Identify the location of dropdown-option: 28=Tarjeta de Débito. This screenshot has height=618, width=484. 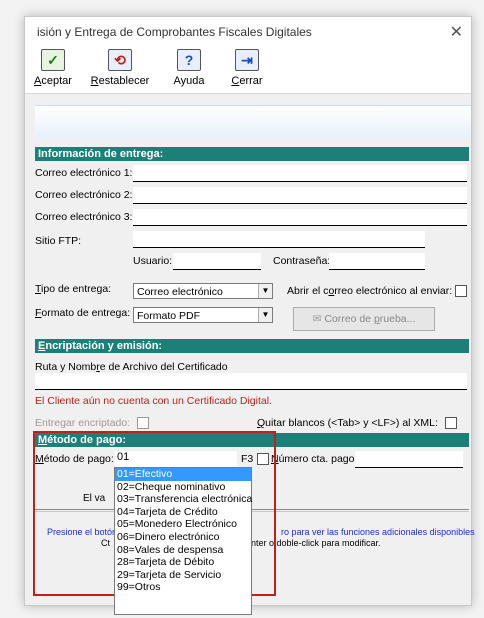
(183, 562).